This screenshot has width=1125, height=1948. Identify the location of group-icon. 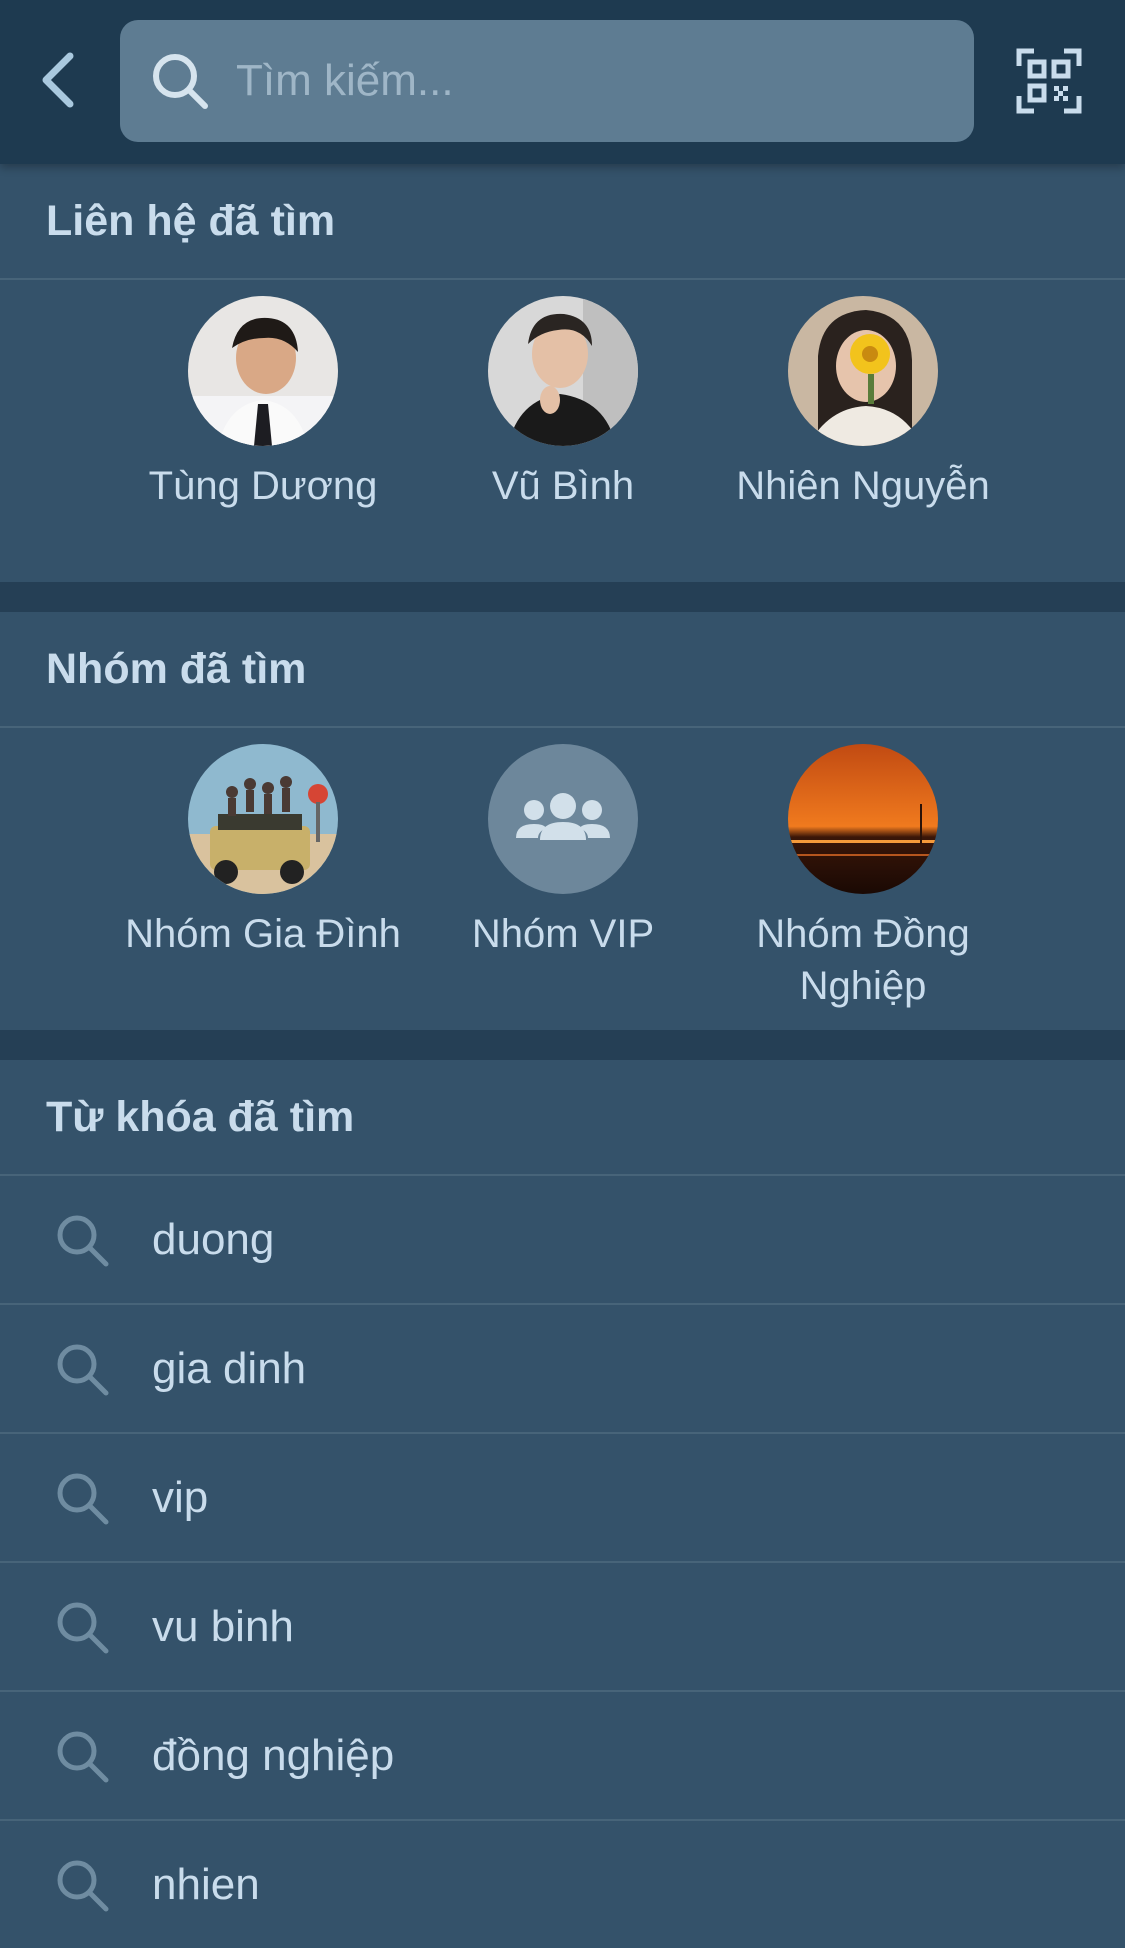
(563, 816).